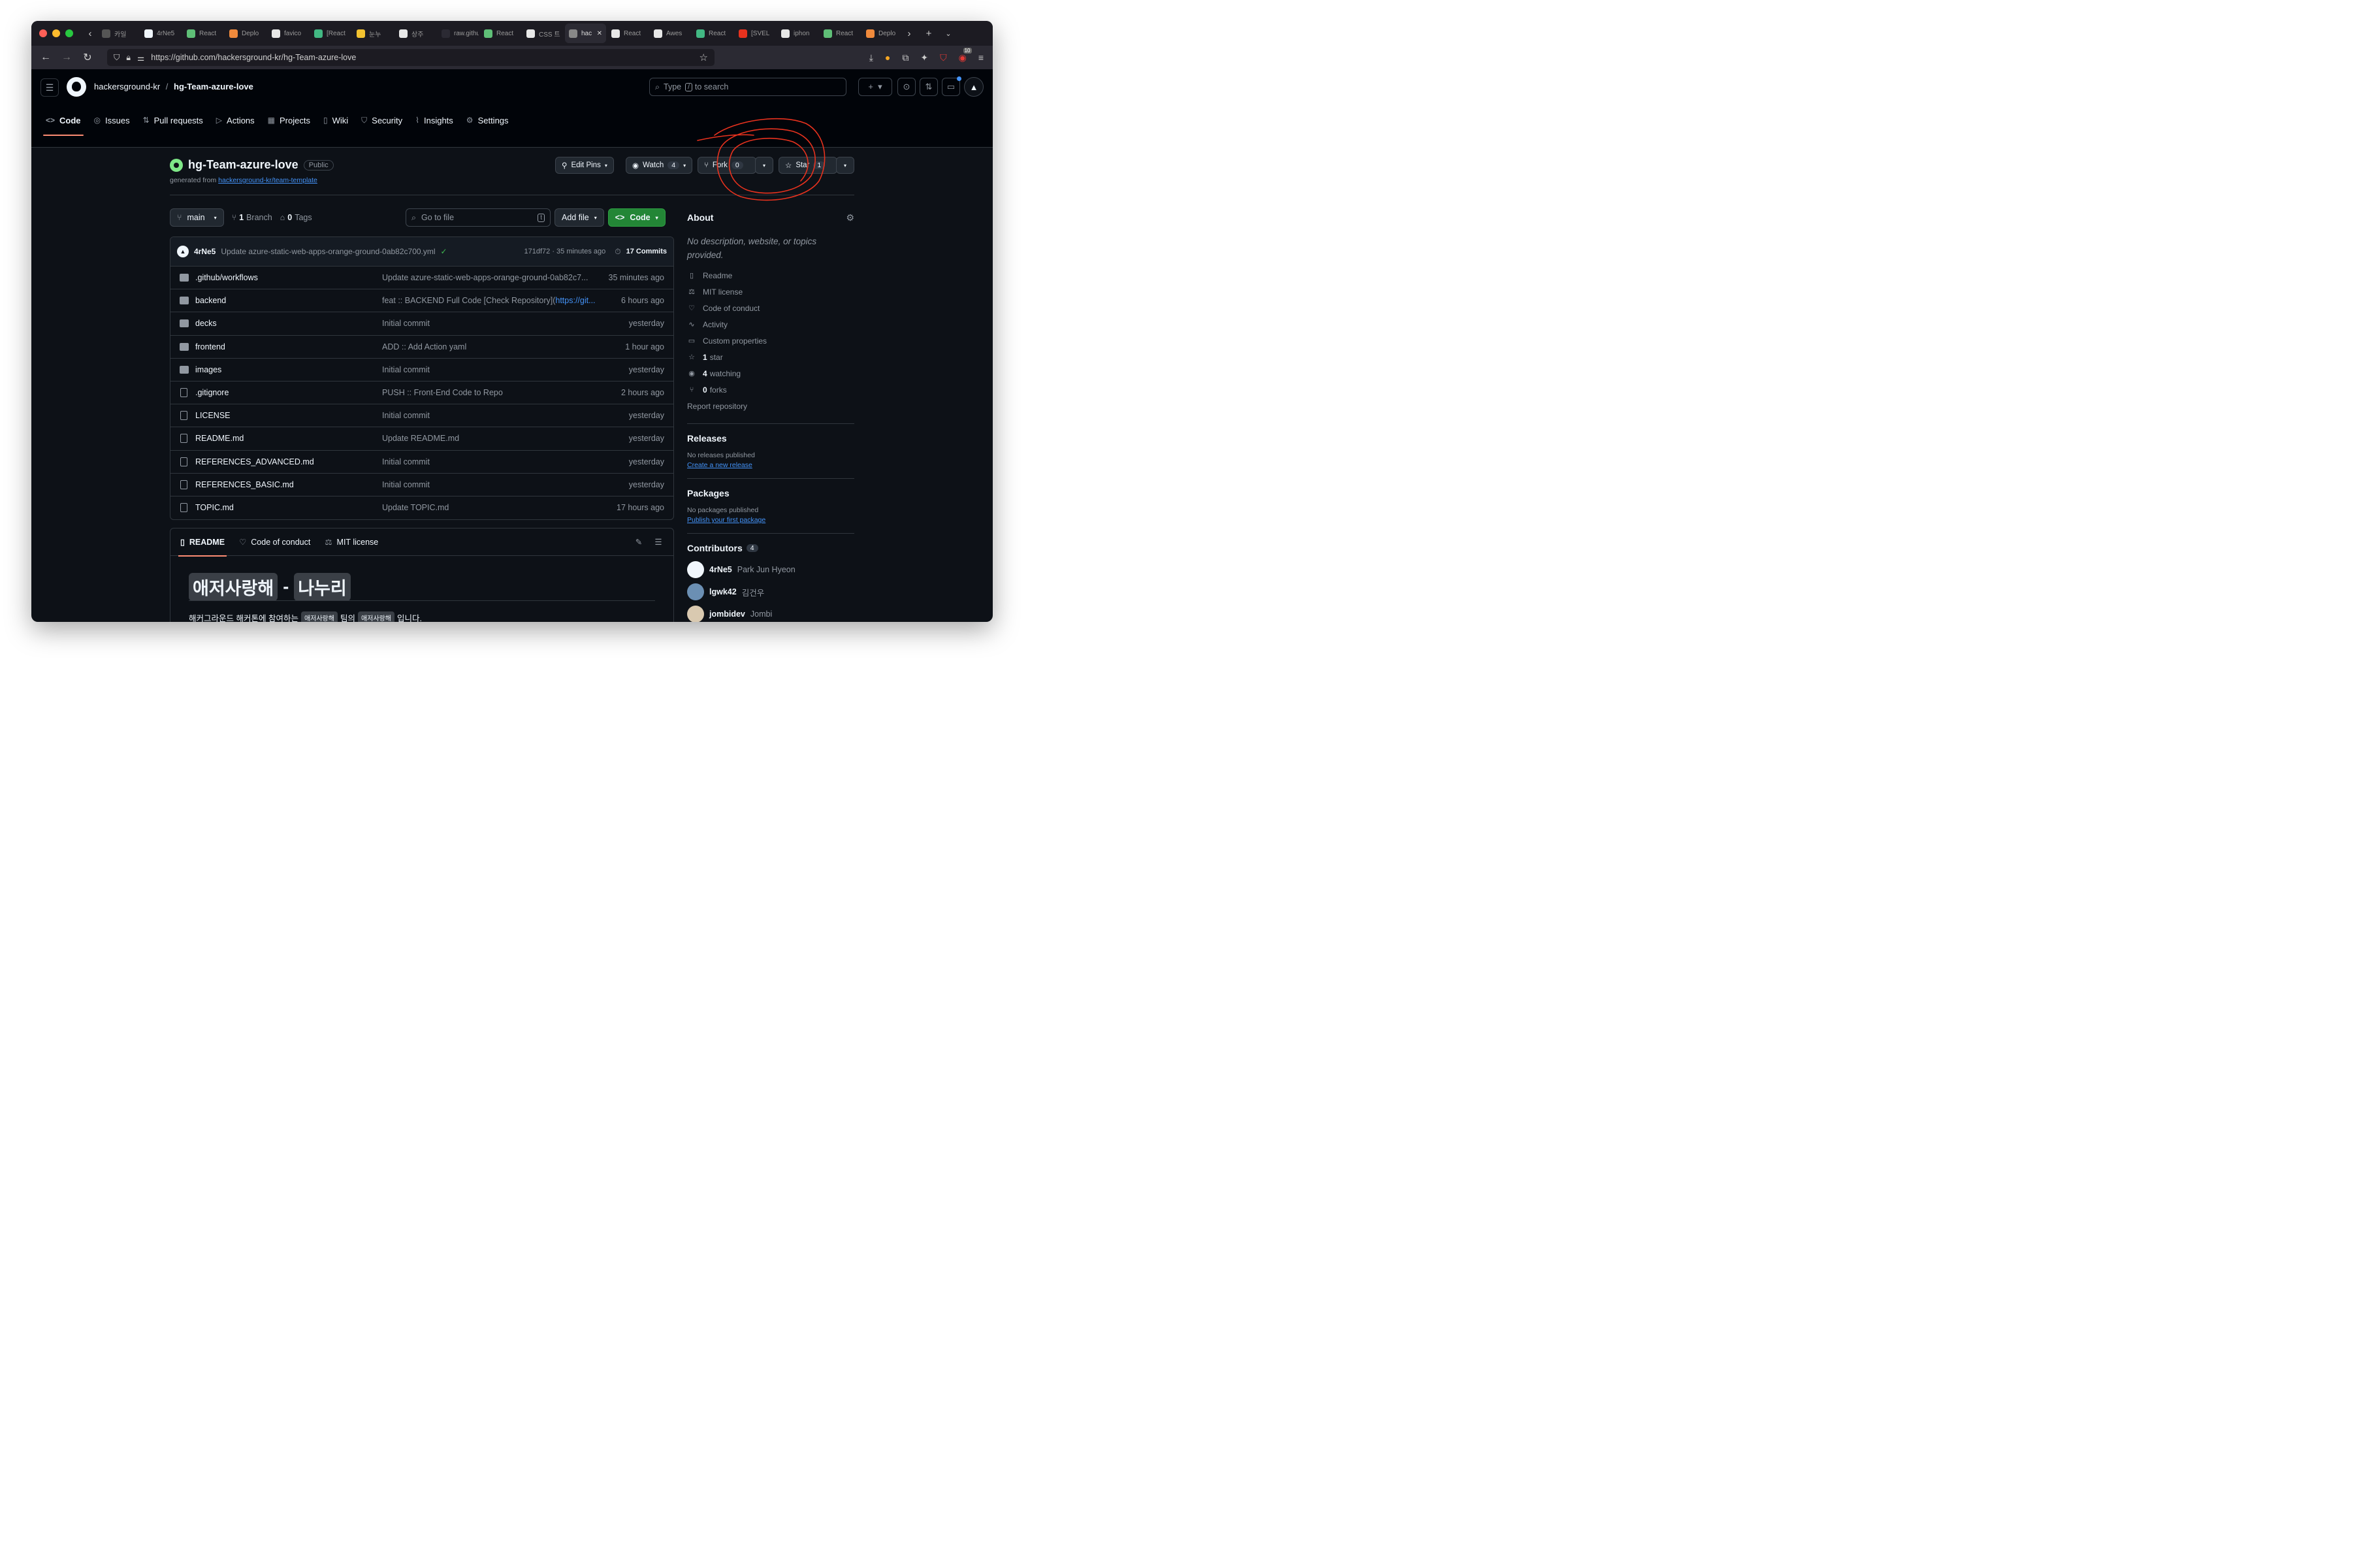 Image resolution: width=2380 pixels, height=1543 pixels. What do you see at coordinates (639, 542) in the screenshot?
I see `edit-pencil-icon: ✎` at bounding box center [639, 542].